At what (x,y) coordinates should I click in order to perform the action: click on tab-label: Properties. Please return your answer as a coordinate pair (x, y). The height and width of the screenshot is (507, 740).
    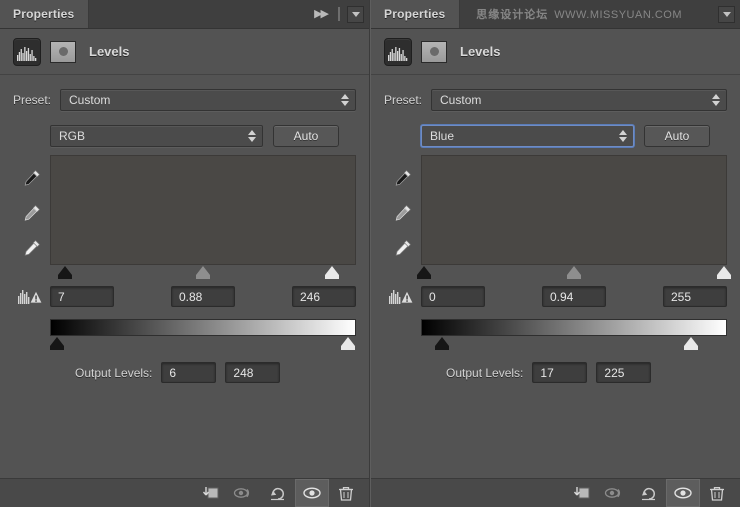
    Looking at the image, I should click on (44, 14).